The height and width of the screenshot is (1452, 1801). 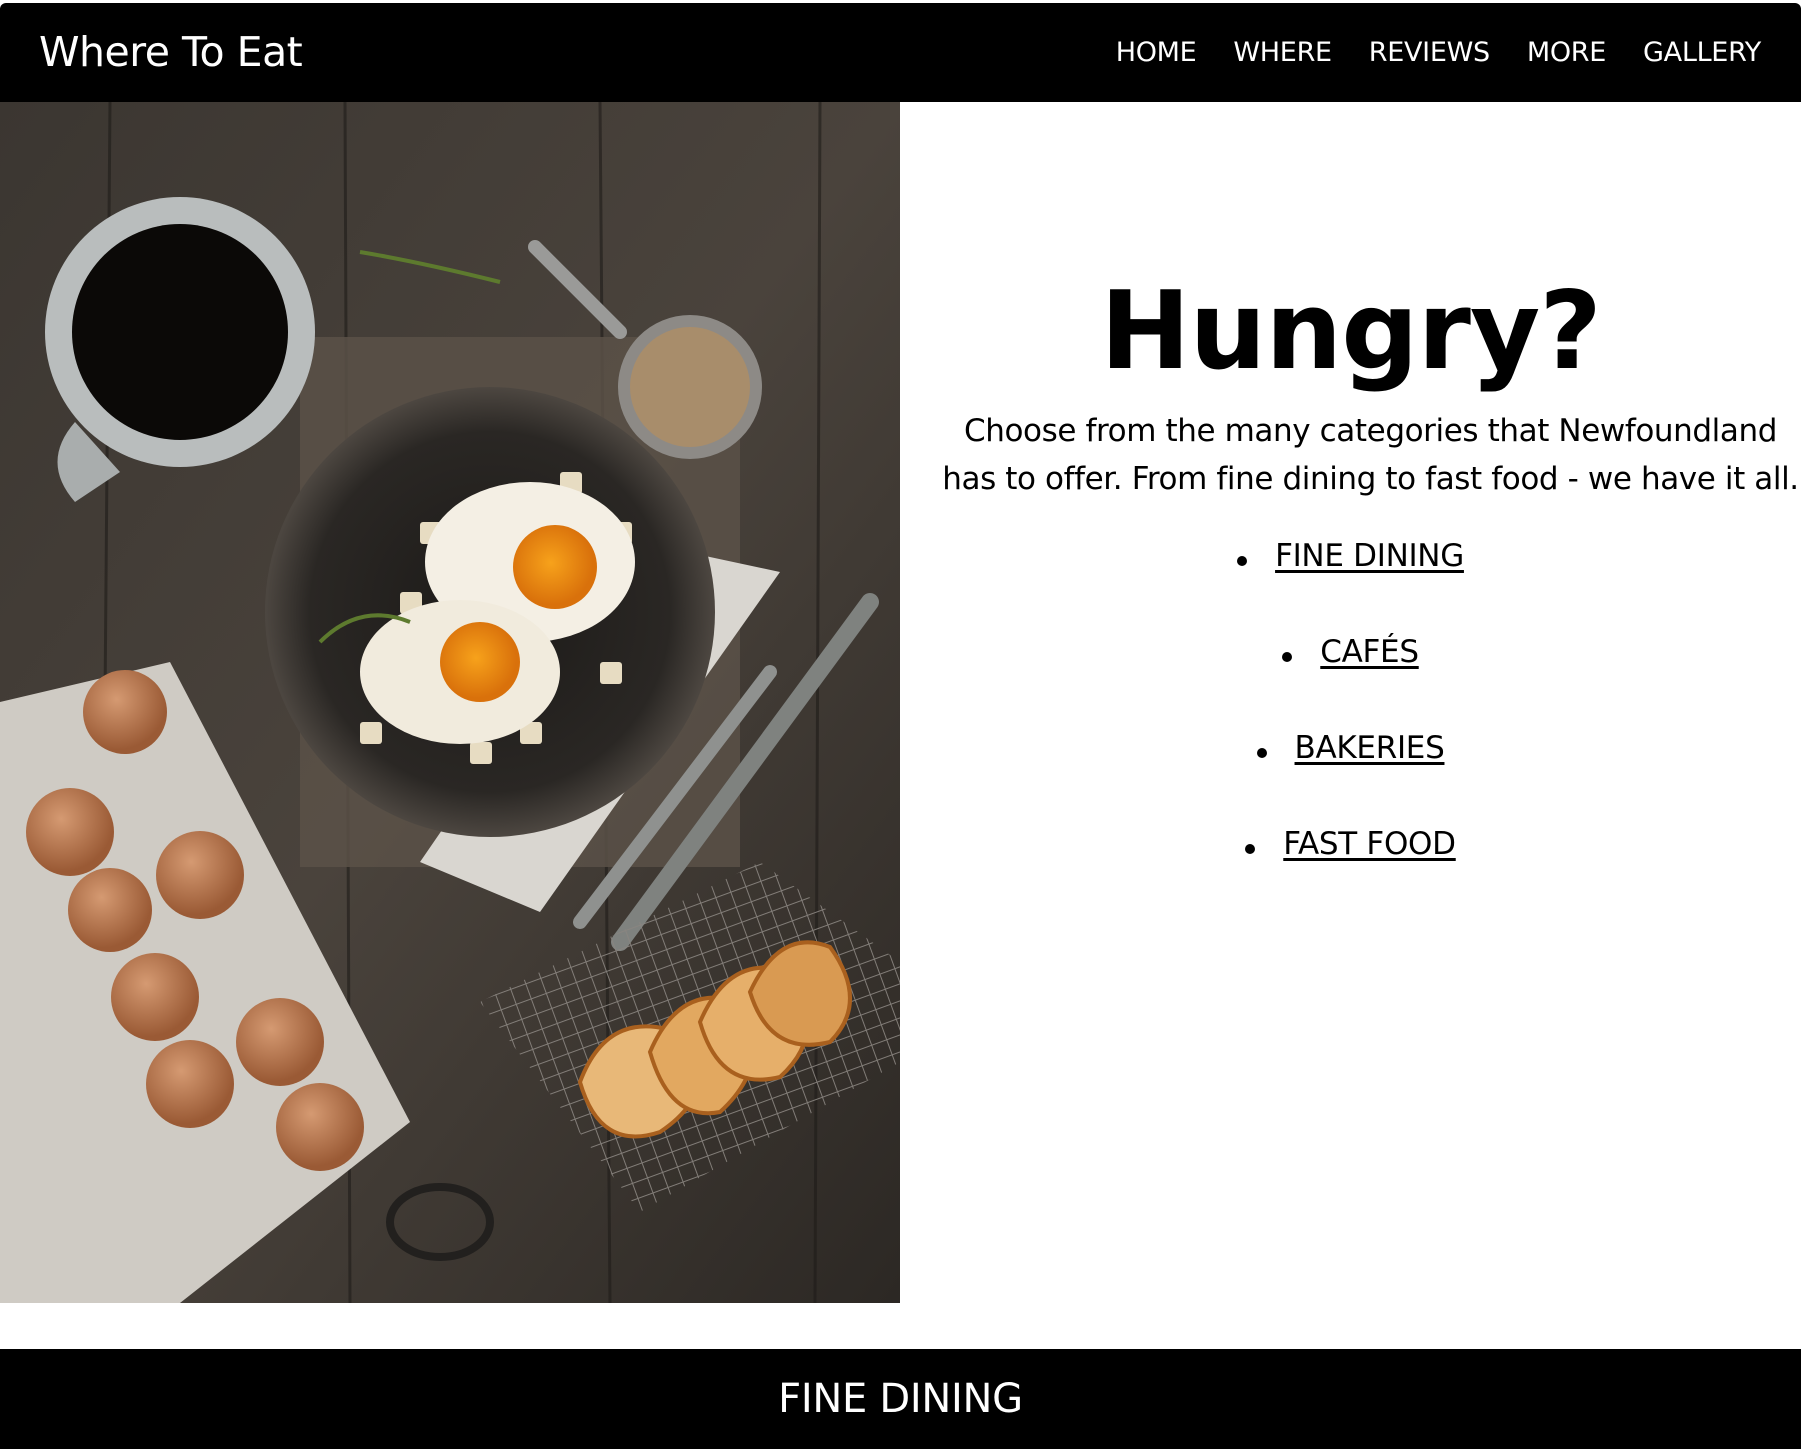 What do you see at coordinates (1351, 331) in the screenshot?
I see `hero-title: Hungry?` at bounding box center [1351, 331].